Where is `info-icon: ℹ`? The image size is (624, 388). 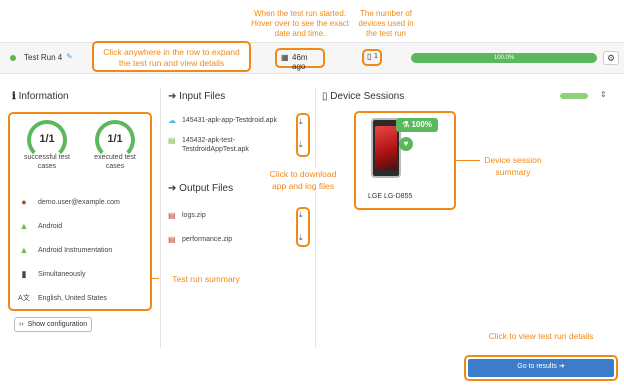
info-icon: ℹ is located at coordinates (14, 96).